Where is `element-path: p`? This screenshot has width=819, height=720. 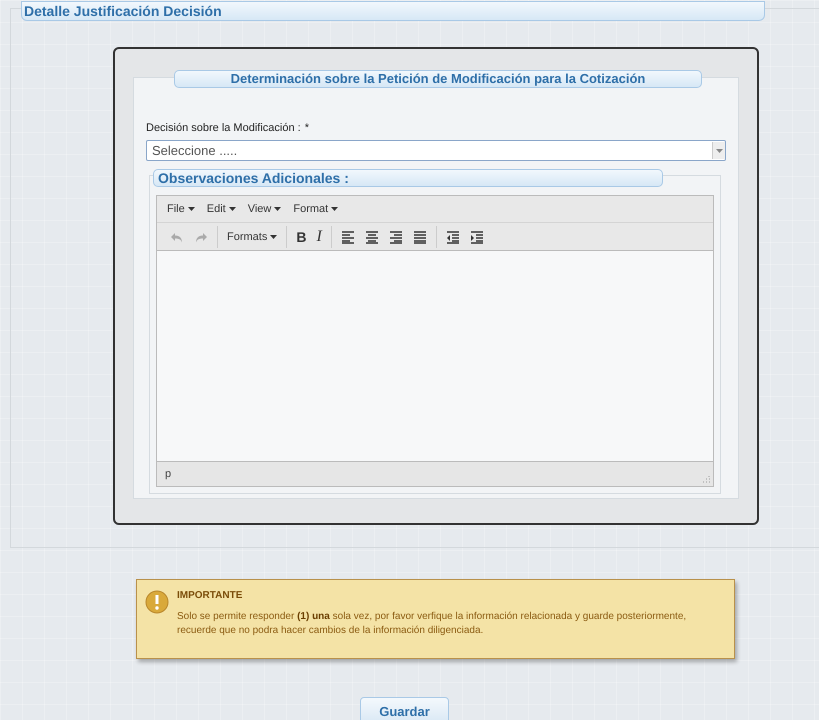 element-path: p is located at coordinates (168, 474).